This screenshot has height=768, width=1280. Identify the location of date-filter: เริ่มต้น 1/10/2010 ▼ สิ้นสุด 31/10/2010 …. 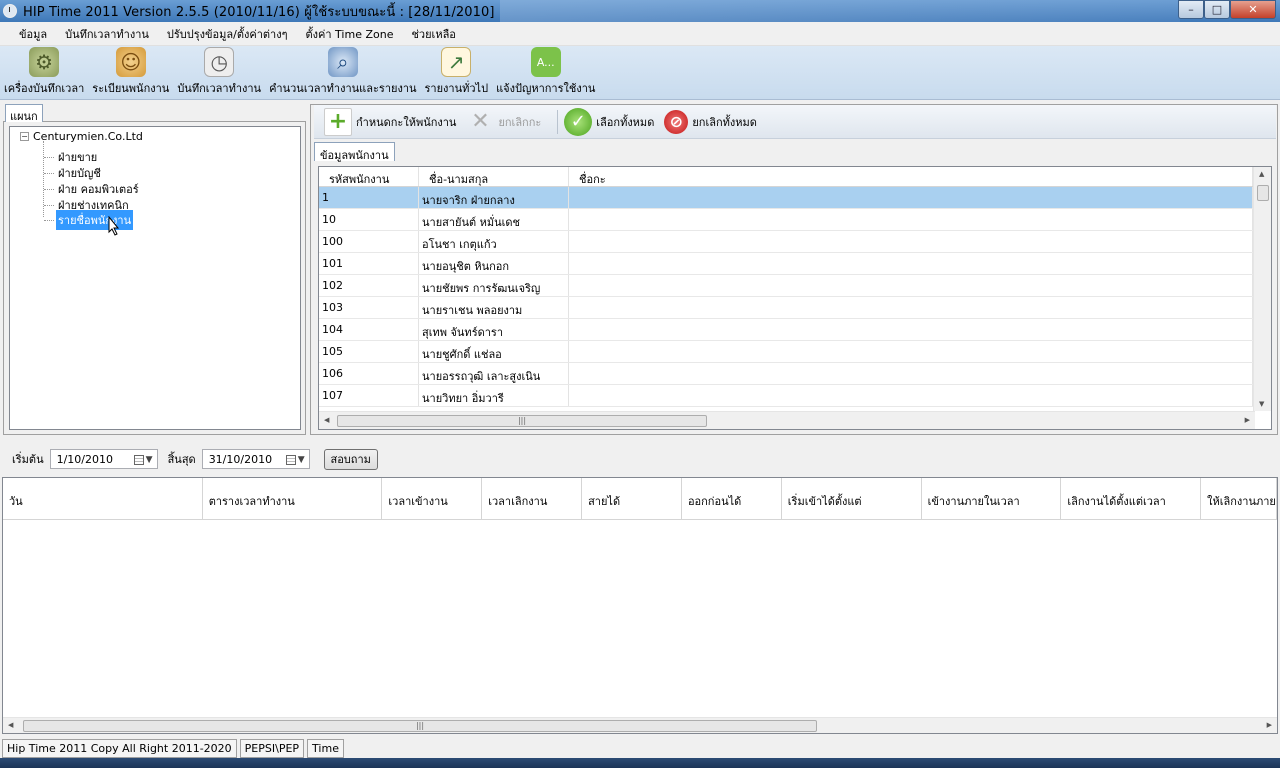
(640, 459).